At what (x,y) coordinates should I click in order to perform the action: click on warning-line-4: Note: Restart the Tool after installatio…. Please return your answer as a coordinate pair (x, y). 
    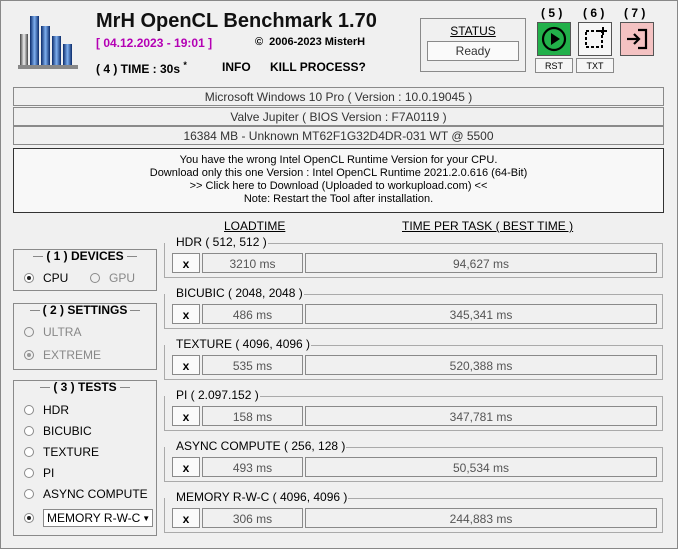
    Looking at the image, I should click on (338, 199).